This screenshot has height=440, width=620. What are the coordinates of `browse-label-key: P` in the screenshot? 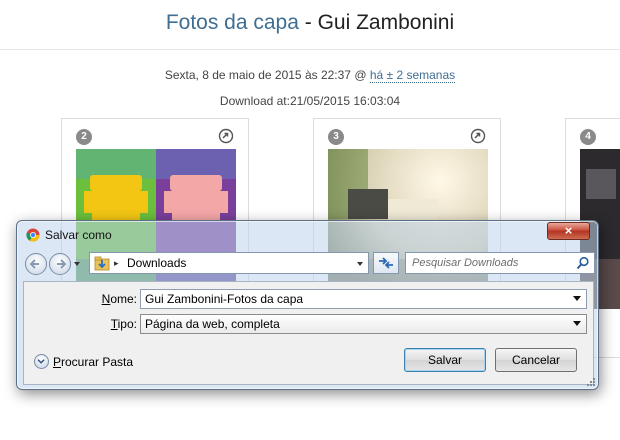 It's located at (57, 362).